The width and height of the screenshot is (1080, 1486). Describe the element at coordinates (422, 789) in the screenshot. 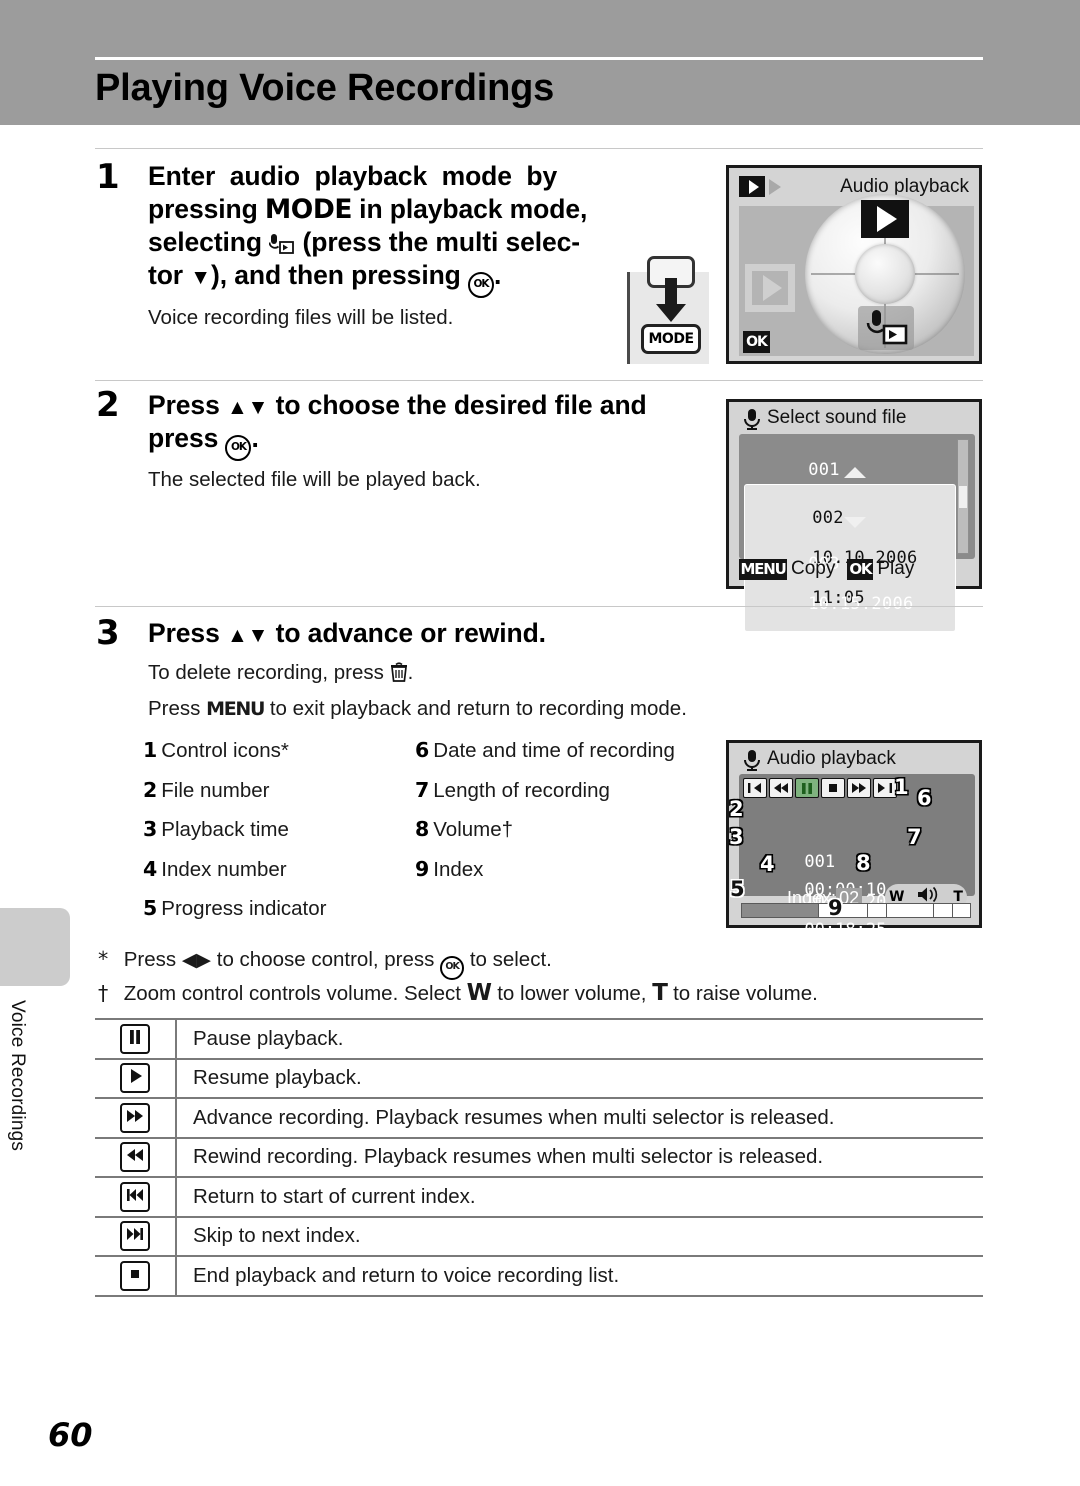

I see `legend-num: 7` at that location.